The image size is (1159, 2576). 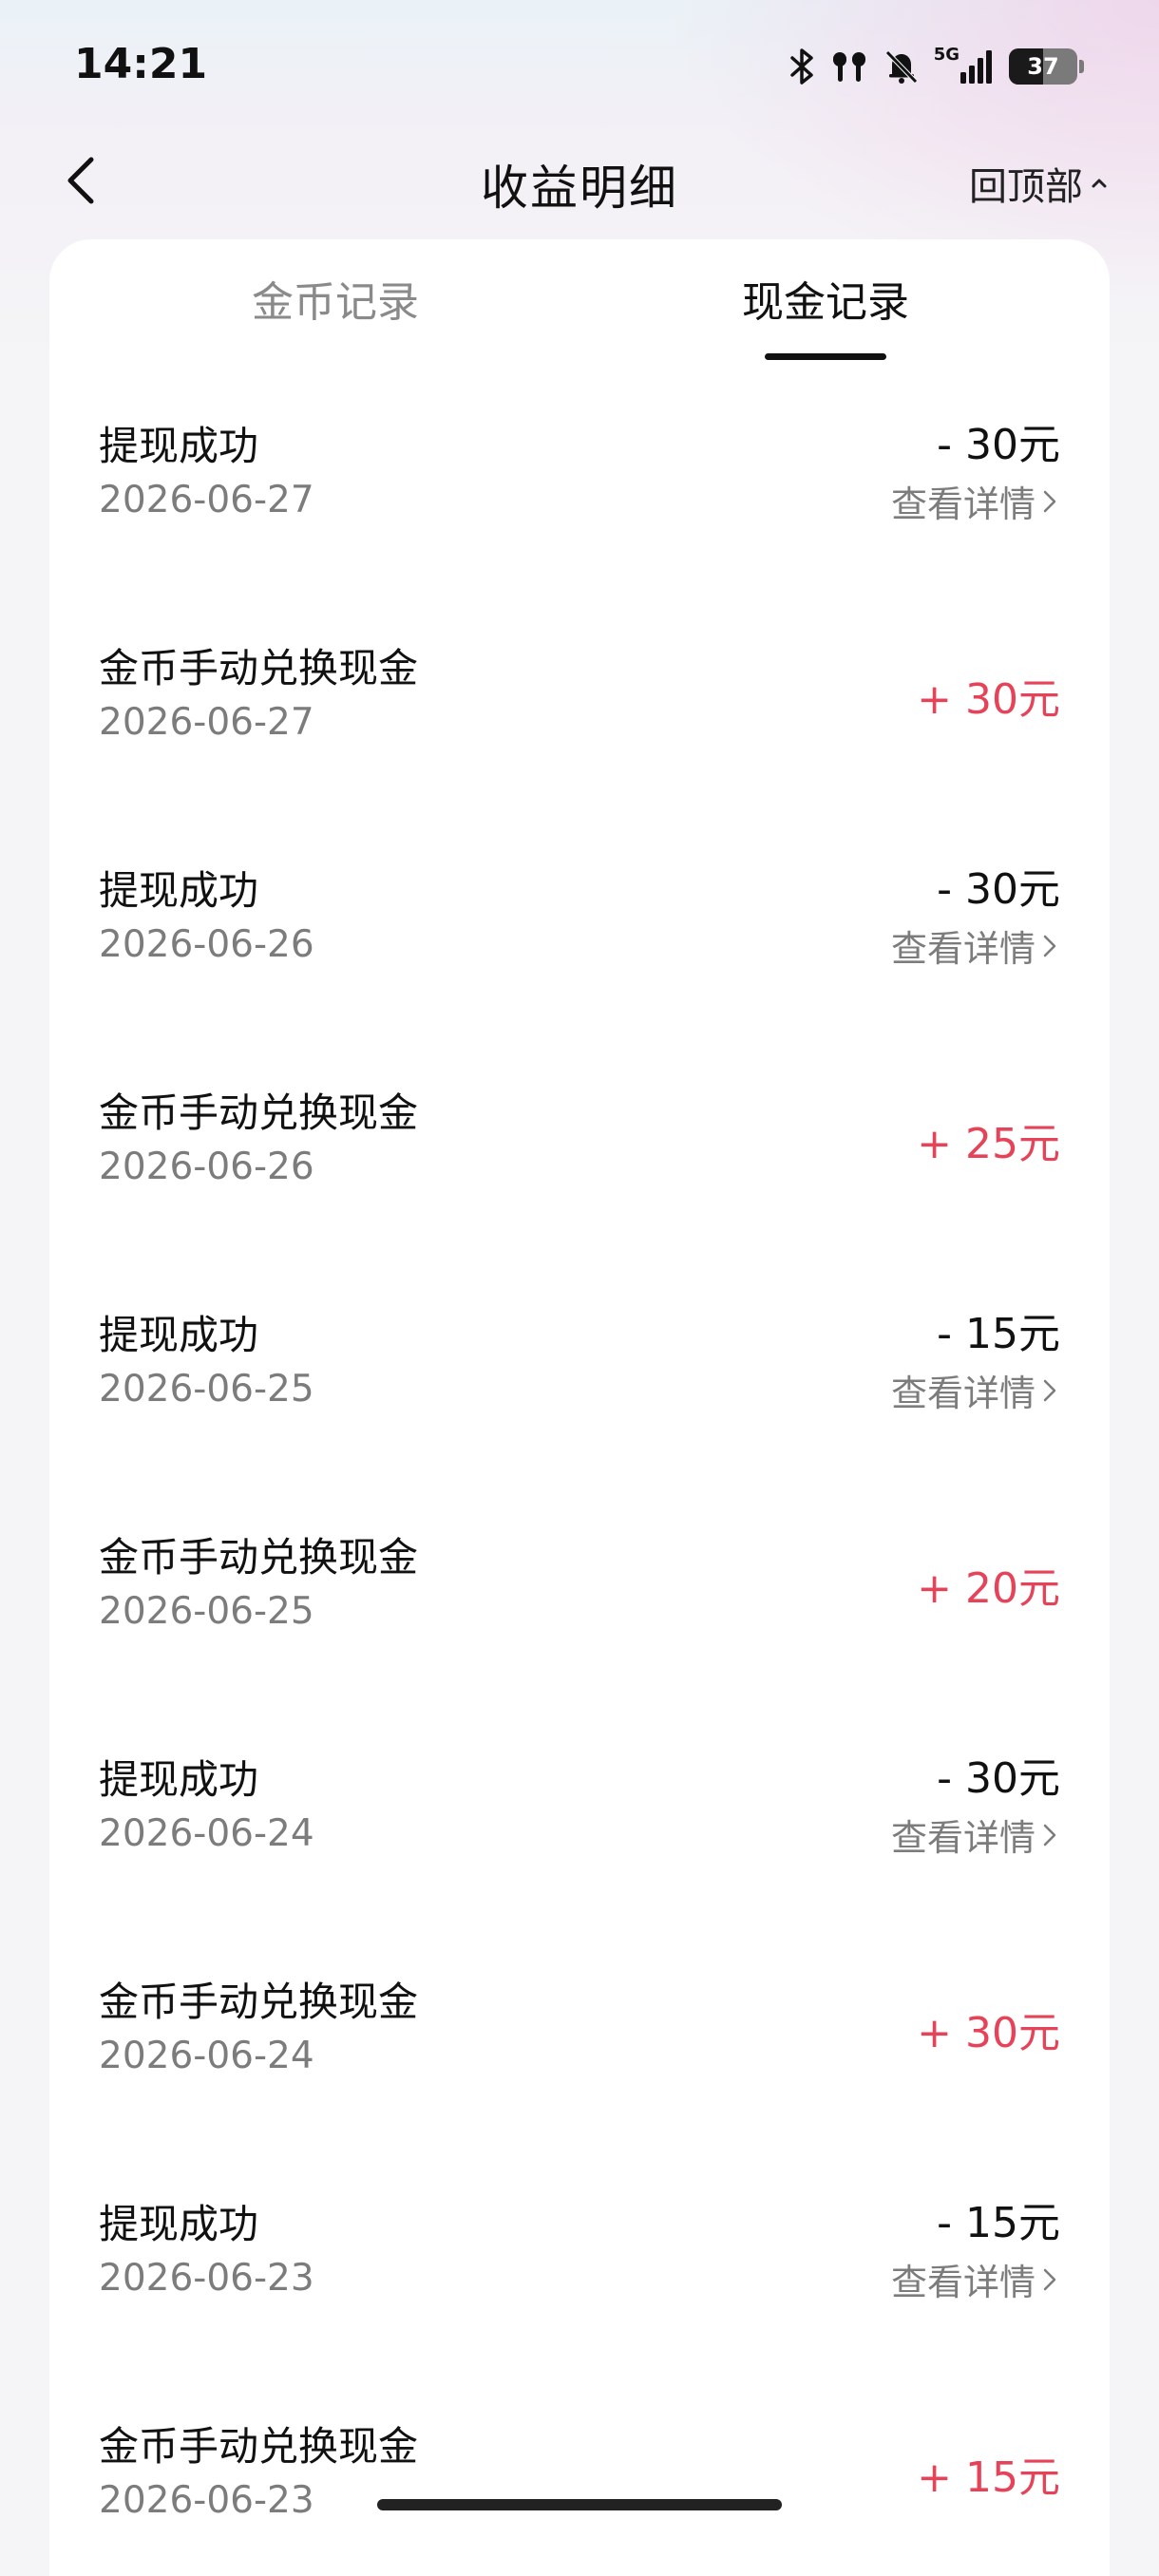 What do you see at coordinates (579, 66) in the screenshot?
I see `status-bar: 14:21 5G 37` at bounding box center [579, 66].